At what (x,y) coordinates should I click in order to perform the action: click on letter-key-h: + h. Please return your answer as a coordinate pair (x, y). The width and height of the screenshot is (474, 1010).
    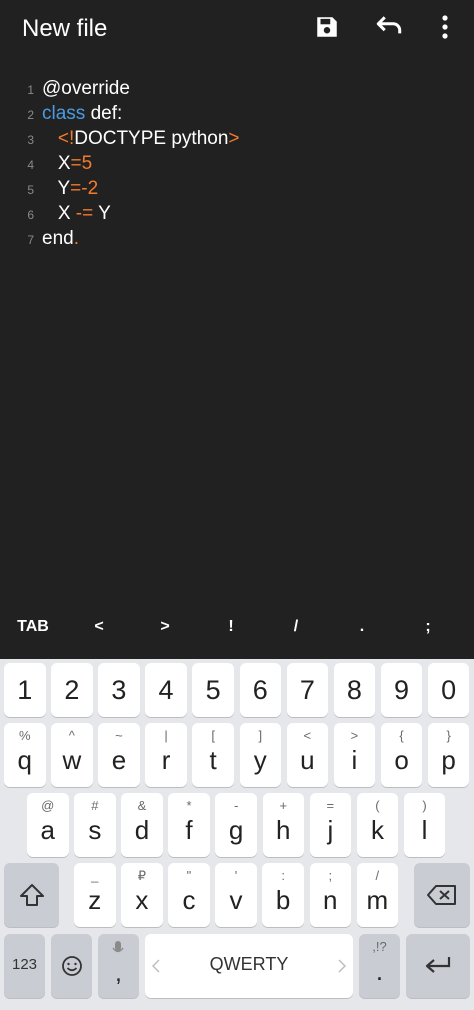
    Looking at the image, I should click on (283, 825).